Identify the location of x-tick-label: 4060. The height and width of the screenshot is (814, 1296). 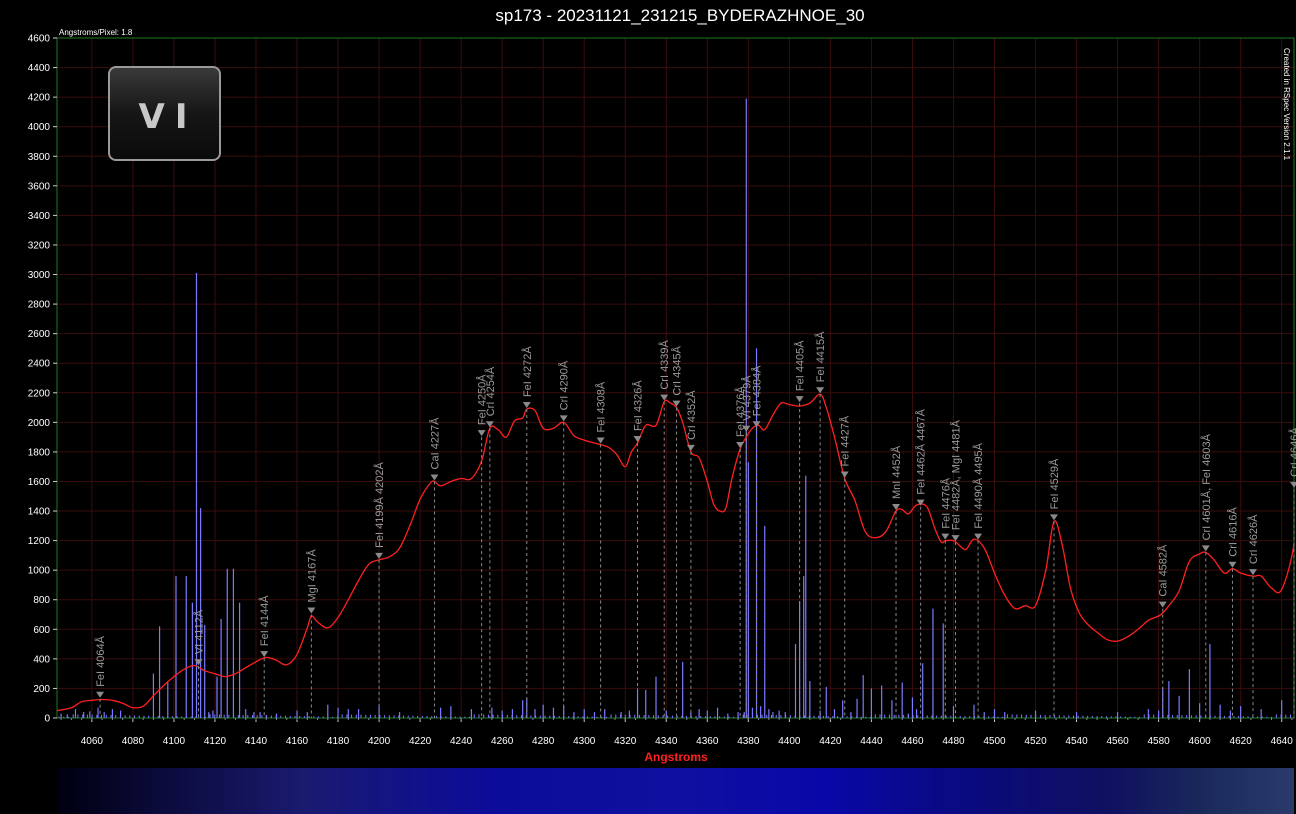
(92, 741).